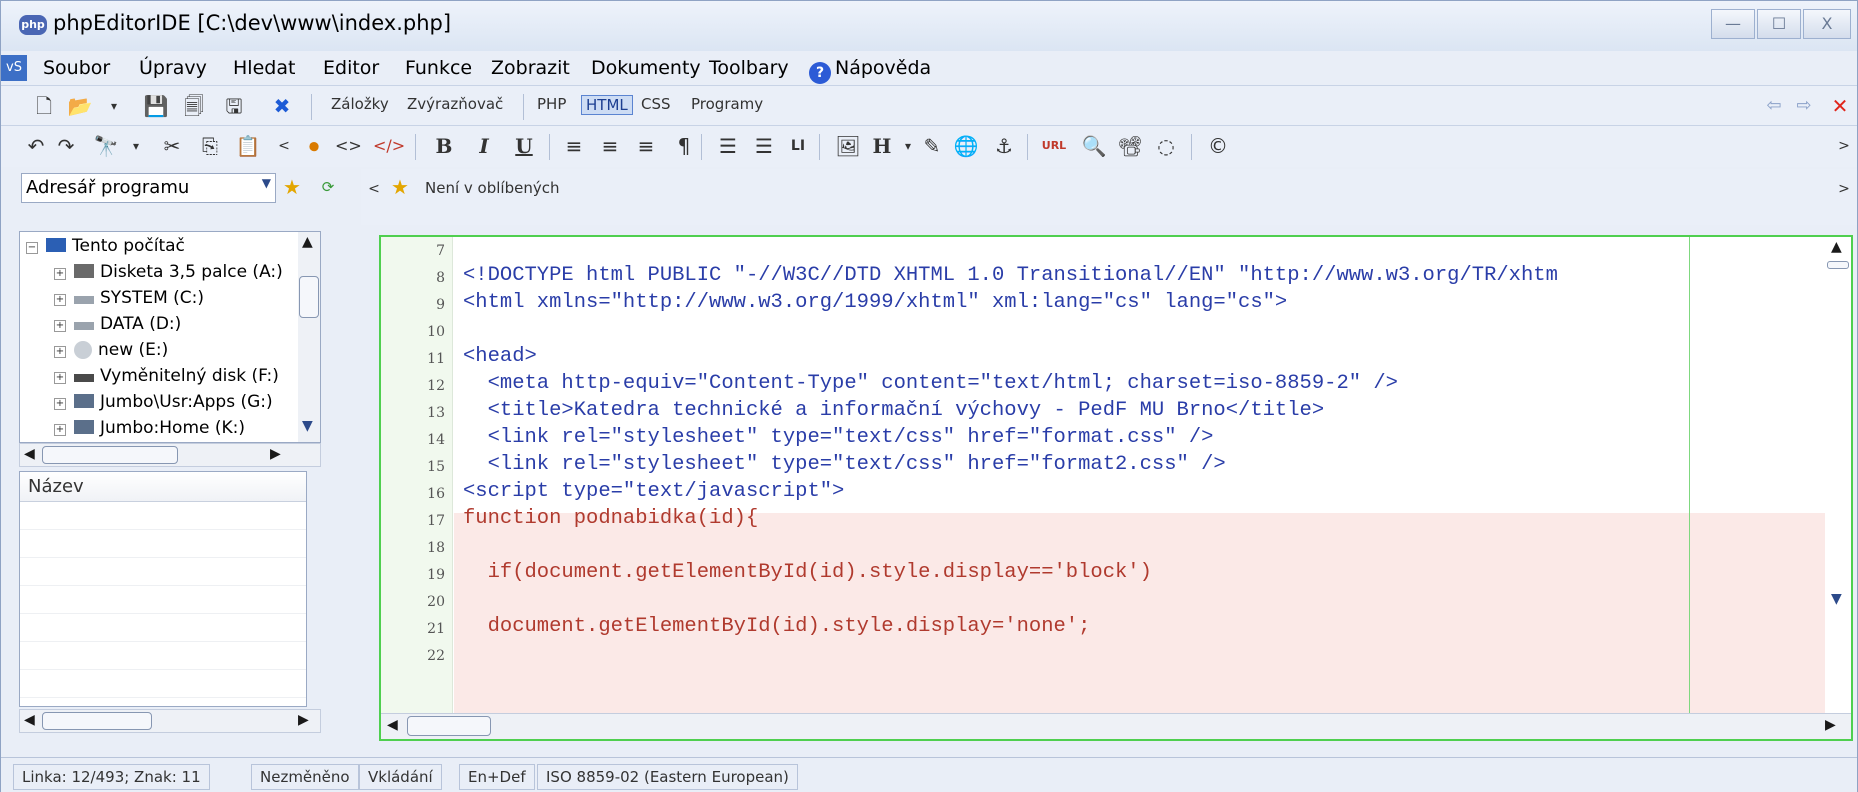  I want to click on globe-icon: 🌐, so click(966, 146).